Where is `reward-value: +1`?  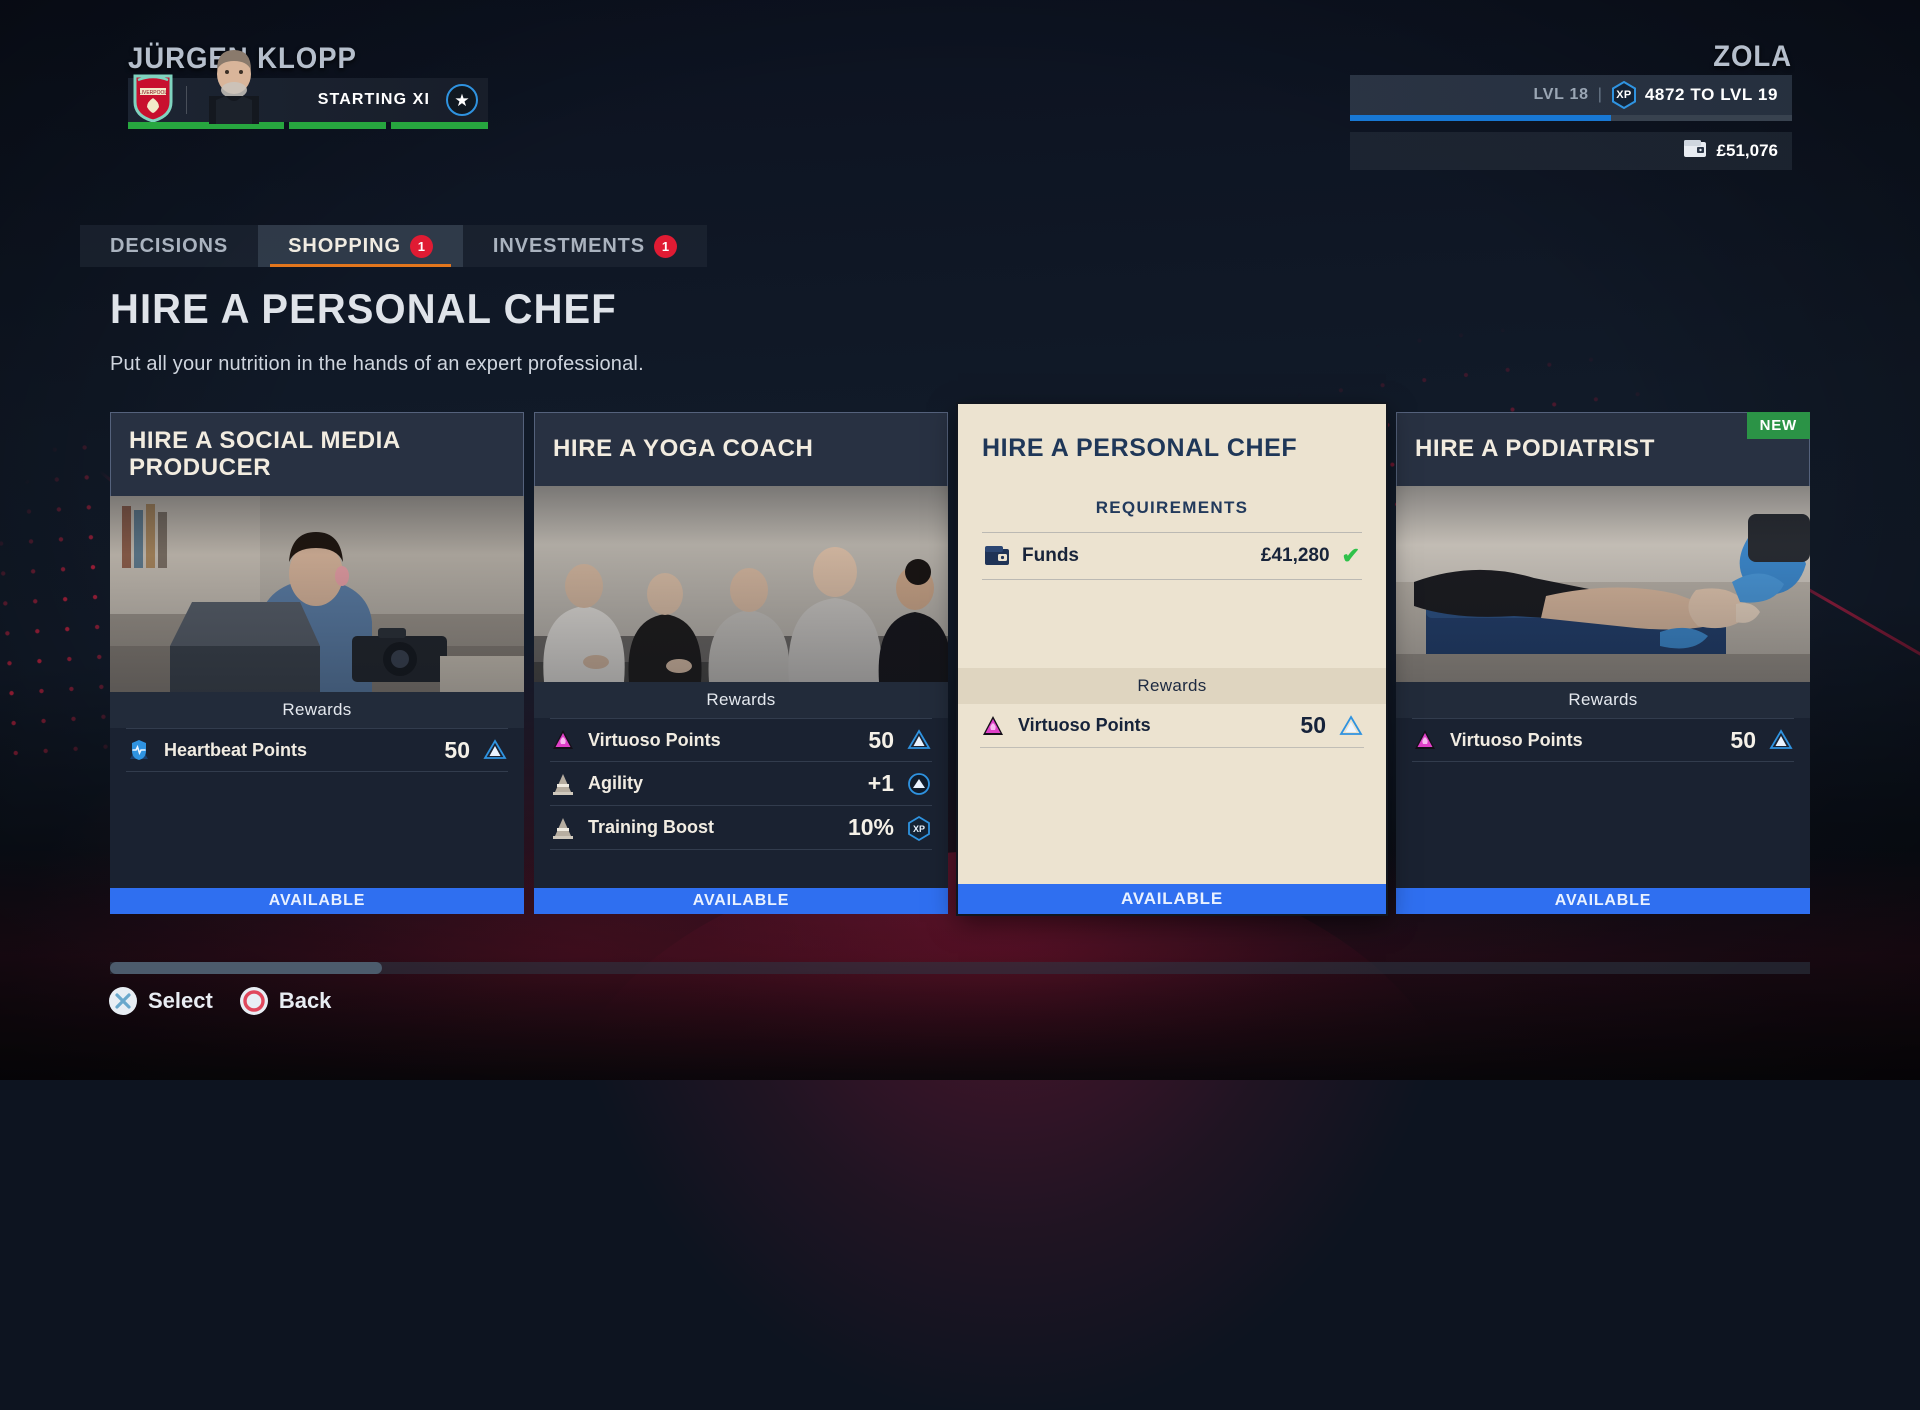 reward-value: +1 is located at coordinates (880, 783).